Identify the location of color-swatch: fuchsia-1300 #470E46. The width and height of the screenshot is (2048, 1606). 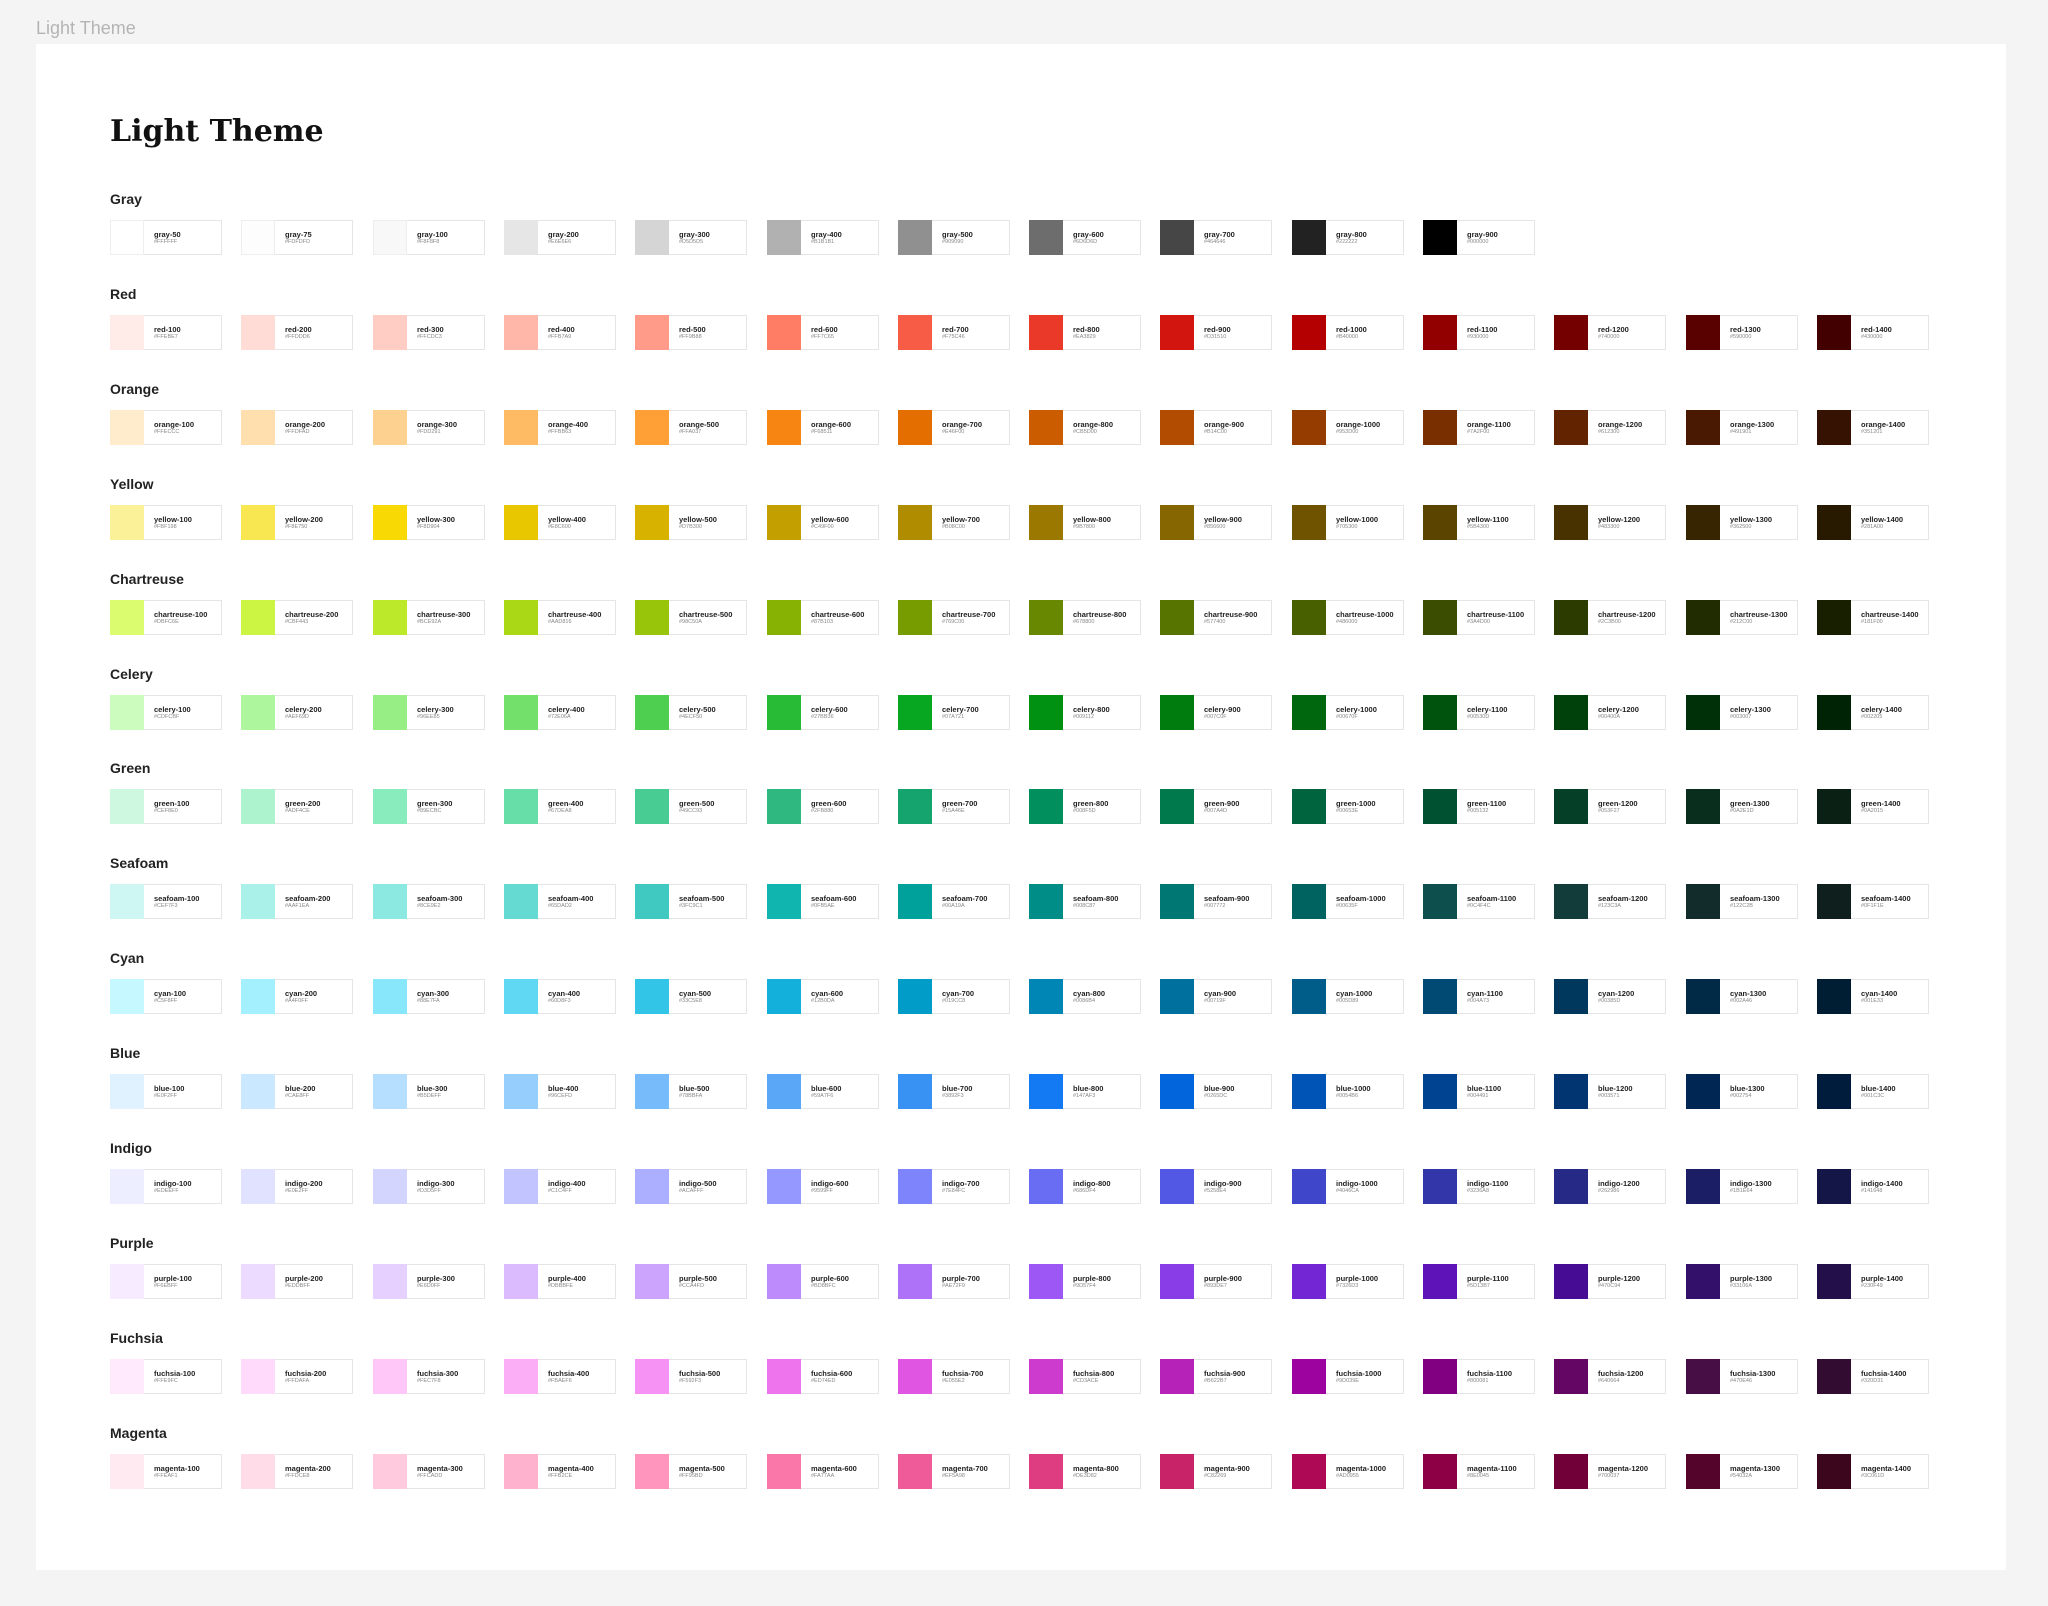
(1742, 1376).